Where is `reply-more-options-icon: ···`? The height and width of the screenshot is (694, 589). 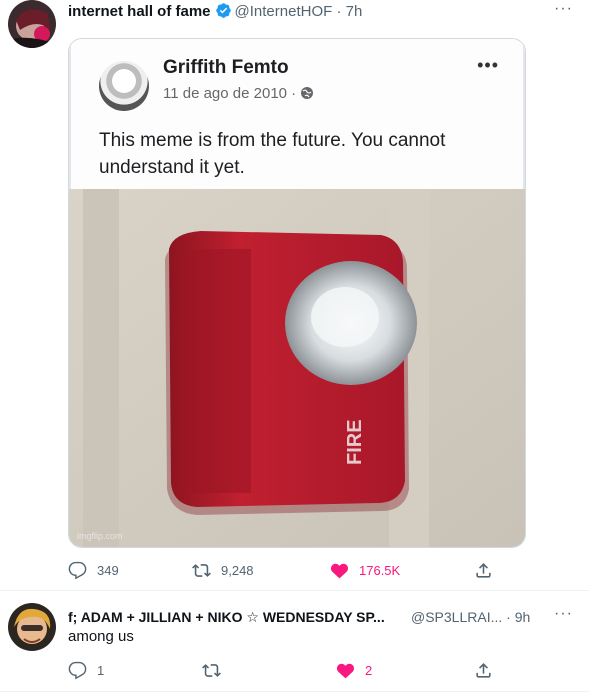 reply-more-options-icon: ··· is located at coordinates (563, 614).